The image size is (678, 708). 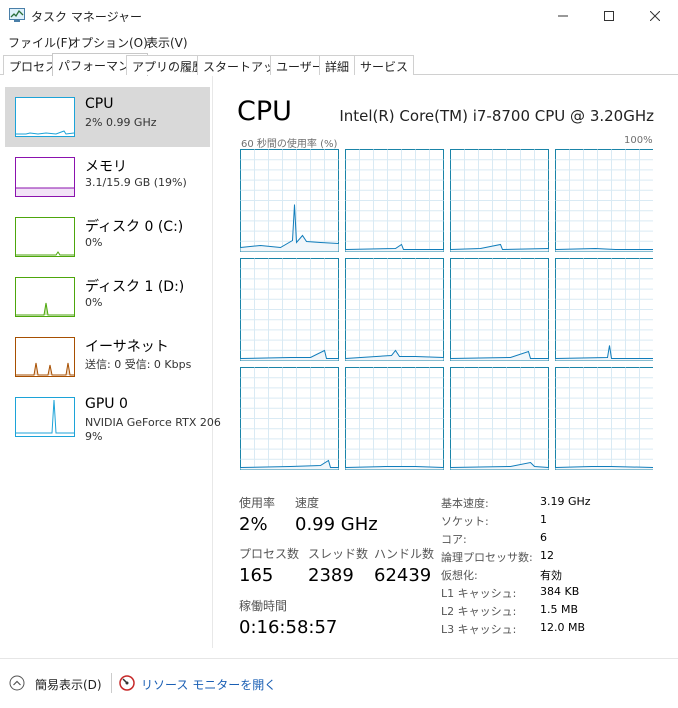 What do you see at coordinates (17, 15) in the screenshot?
I see `task-manager-icon` at bounding box center [17, 15].